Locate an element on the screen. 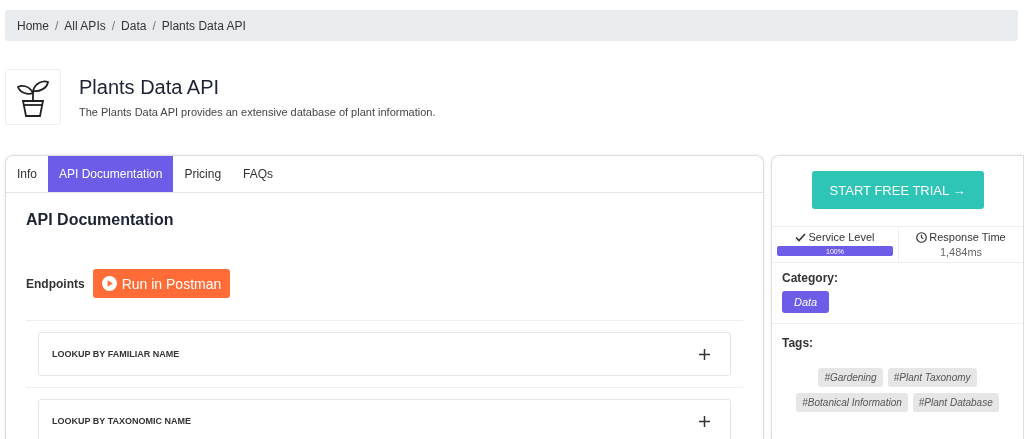  endpoints-label: Endpoints is located at coordinates (55, 283).